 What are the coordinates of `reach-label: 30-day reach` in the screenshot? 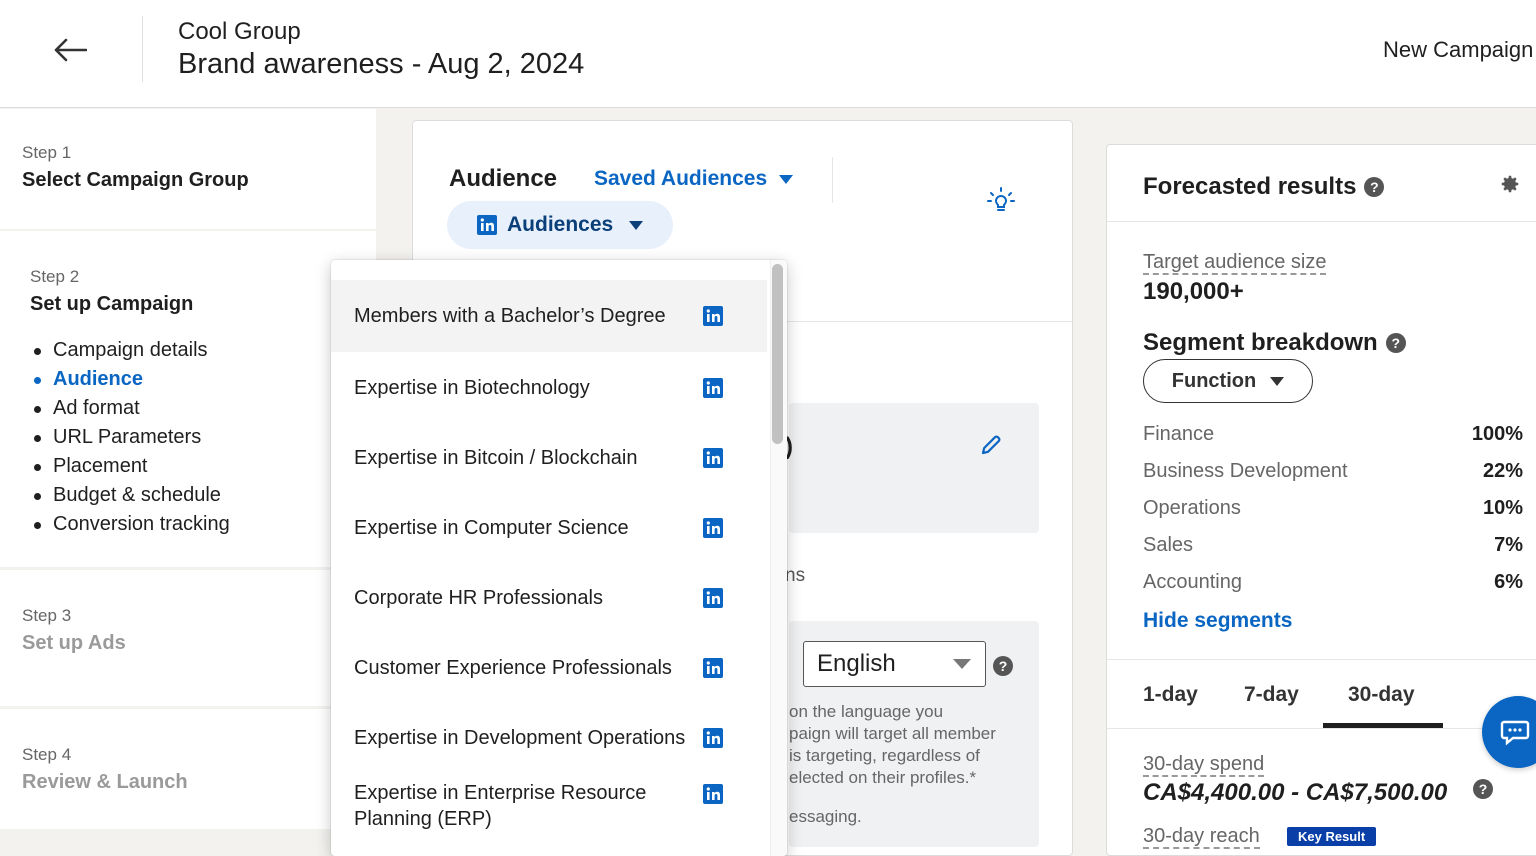 It's located at (1201, 837).